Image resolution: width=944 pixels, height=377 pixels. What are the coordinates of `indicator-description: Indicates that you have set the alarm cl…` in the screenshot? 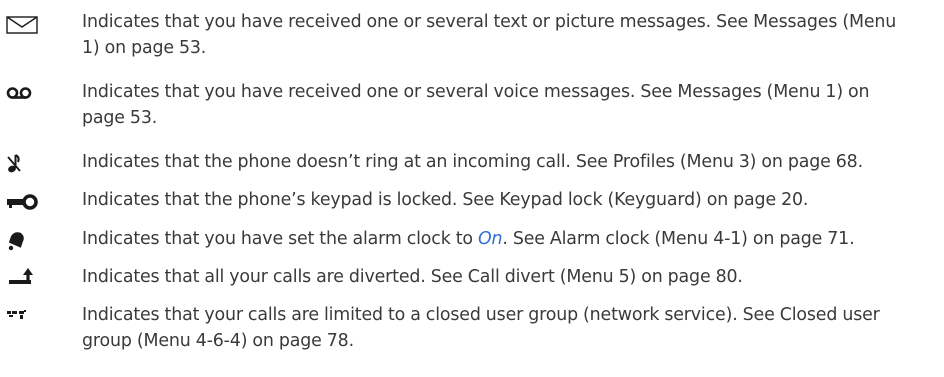 It's located at (511, 239).